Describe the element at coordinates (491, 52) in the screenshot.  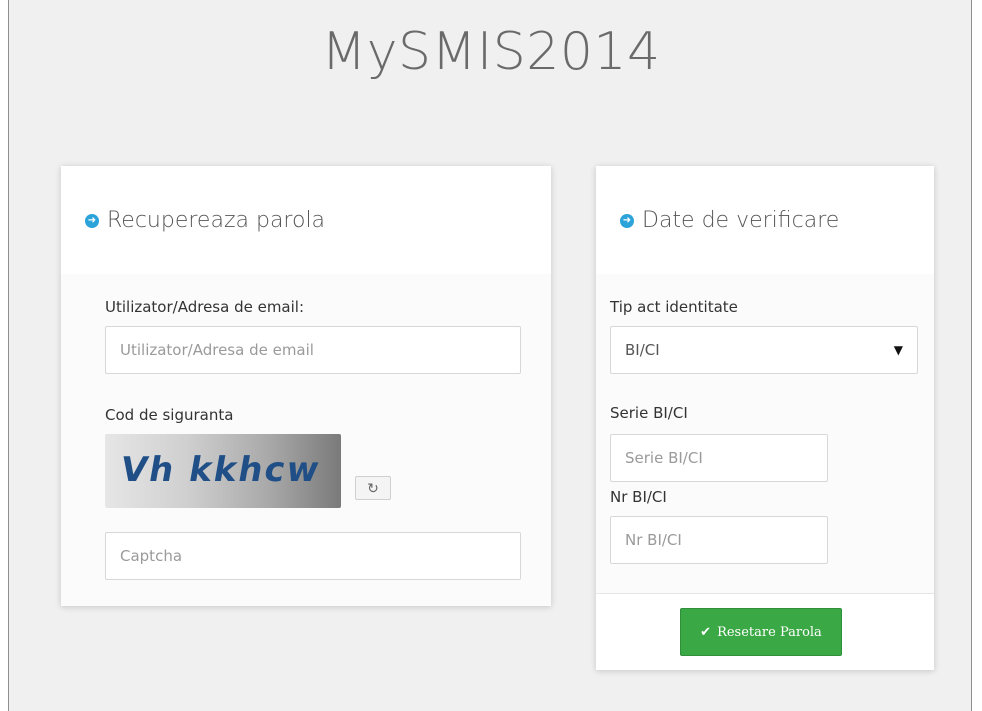
I see `app-title: MySMIS2014` at that location.